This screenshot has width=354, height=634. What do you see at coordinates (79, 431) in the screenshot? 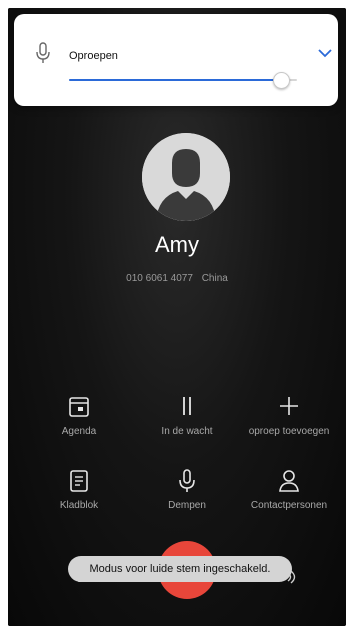
I see `agenda-label: Agenda` at bounding box center [79, 431].